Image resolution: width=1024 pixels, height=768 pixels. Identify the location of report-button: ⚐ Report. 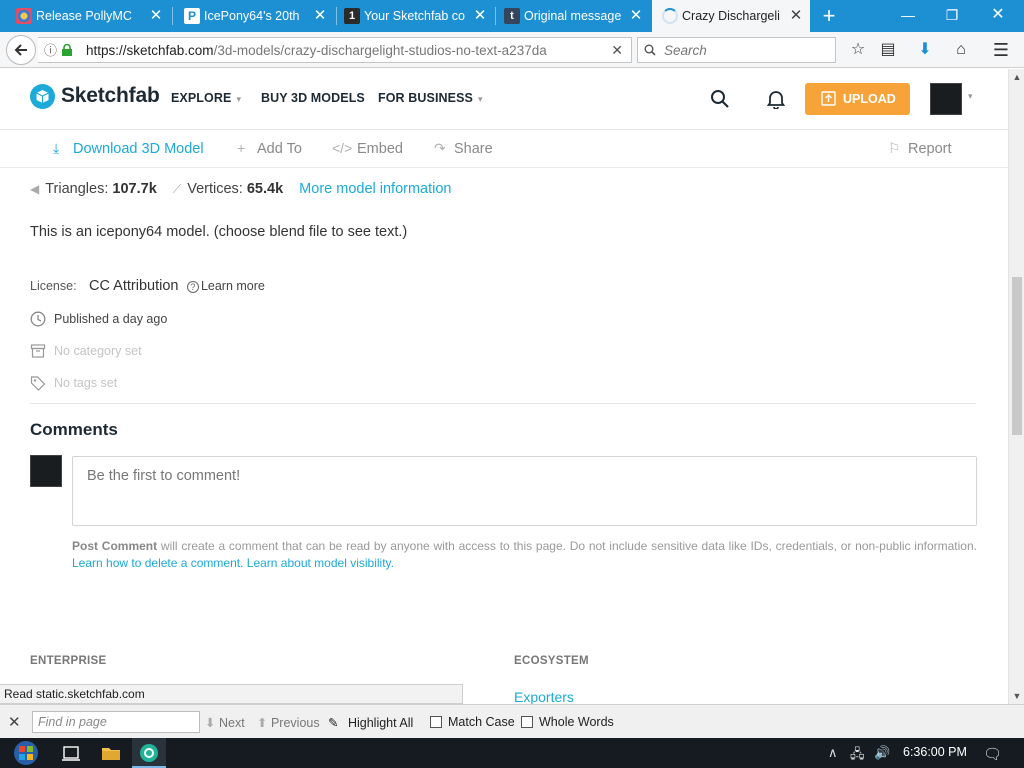
(920, 148).